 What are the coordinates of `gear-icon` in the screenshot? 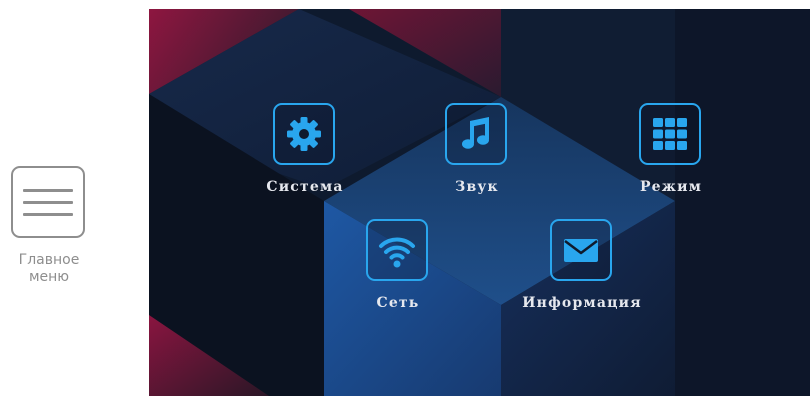 It's located at (304, 134).